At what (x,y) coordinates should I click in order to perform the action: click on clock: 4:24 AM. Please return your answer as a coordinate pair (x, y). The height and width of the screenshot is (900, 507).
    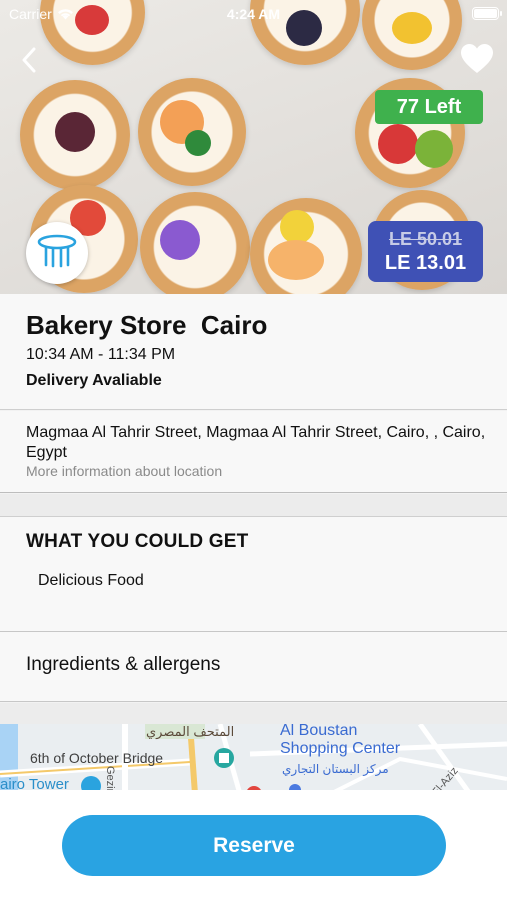
    Looking at the image, I should click on (253, 14).